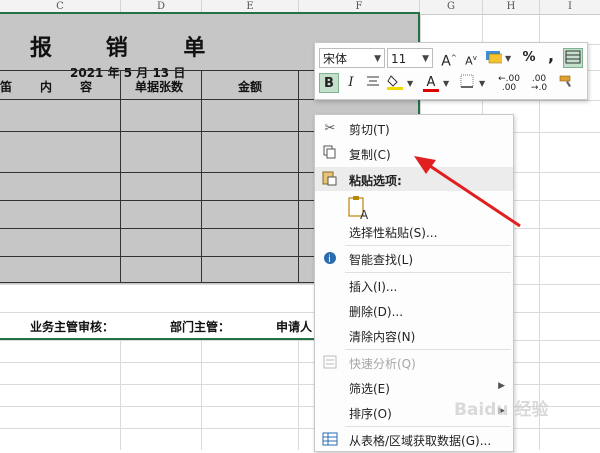 This screenshot has width=600, height=453. I want to click on column-header-label: C, so click(60, 6).